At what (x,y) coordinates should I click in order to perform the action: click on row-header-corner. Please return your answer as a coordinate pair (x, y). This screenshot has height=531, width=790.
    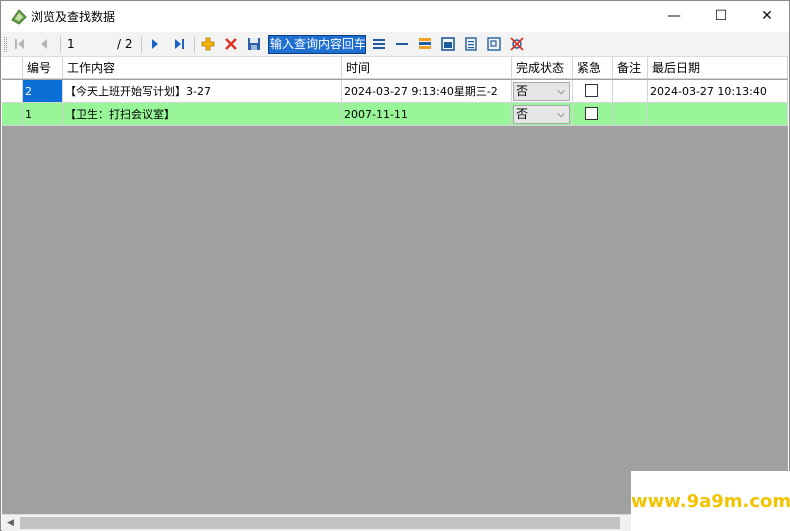
    Looking at the image, I should click on (12, 68).